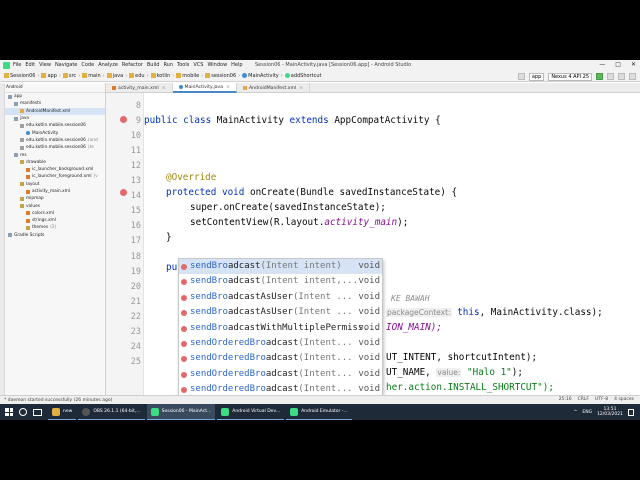  Describe the element at coordinates (108, 65) in the screenshot. I see `menu-analyze: Analyze` at that location.